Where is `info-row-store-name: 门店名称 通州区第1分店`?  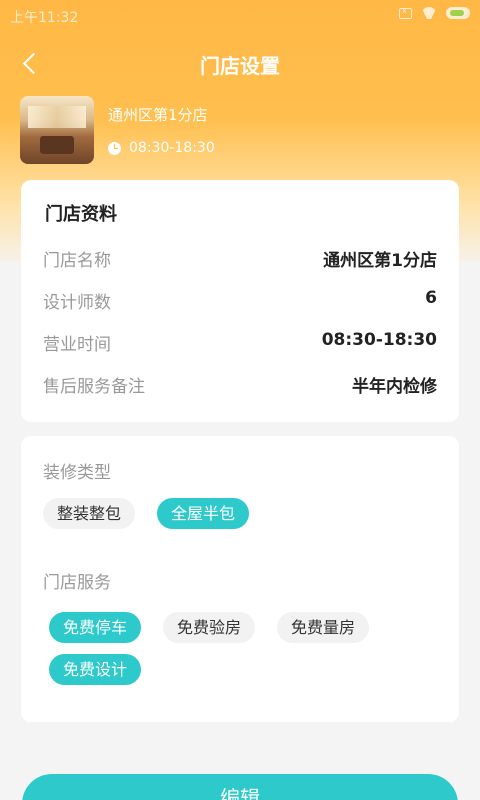 info-row-store-name: 门店名称 通州区第1分店 is located at coordinates (240, 257).